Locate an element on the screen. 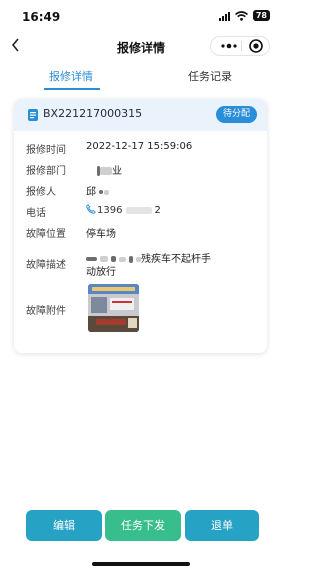  report-time-value: 2022-12-17 15:59:06 is located at coordinates (139, 146).